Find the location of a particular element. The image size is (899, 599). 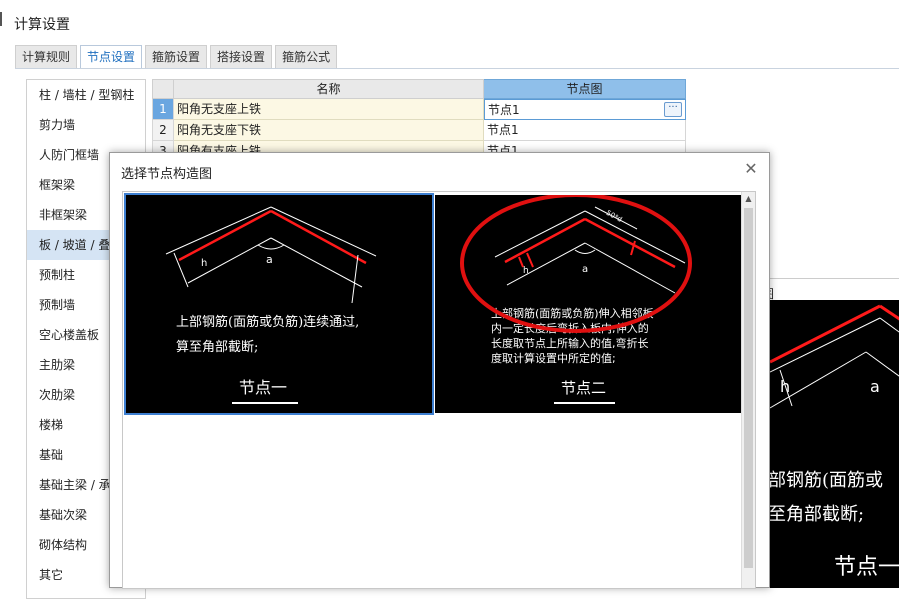

preview-caption: 节点一 is located at coordinates (866, 567).